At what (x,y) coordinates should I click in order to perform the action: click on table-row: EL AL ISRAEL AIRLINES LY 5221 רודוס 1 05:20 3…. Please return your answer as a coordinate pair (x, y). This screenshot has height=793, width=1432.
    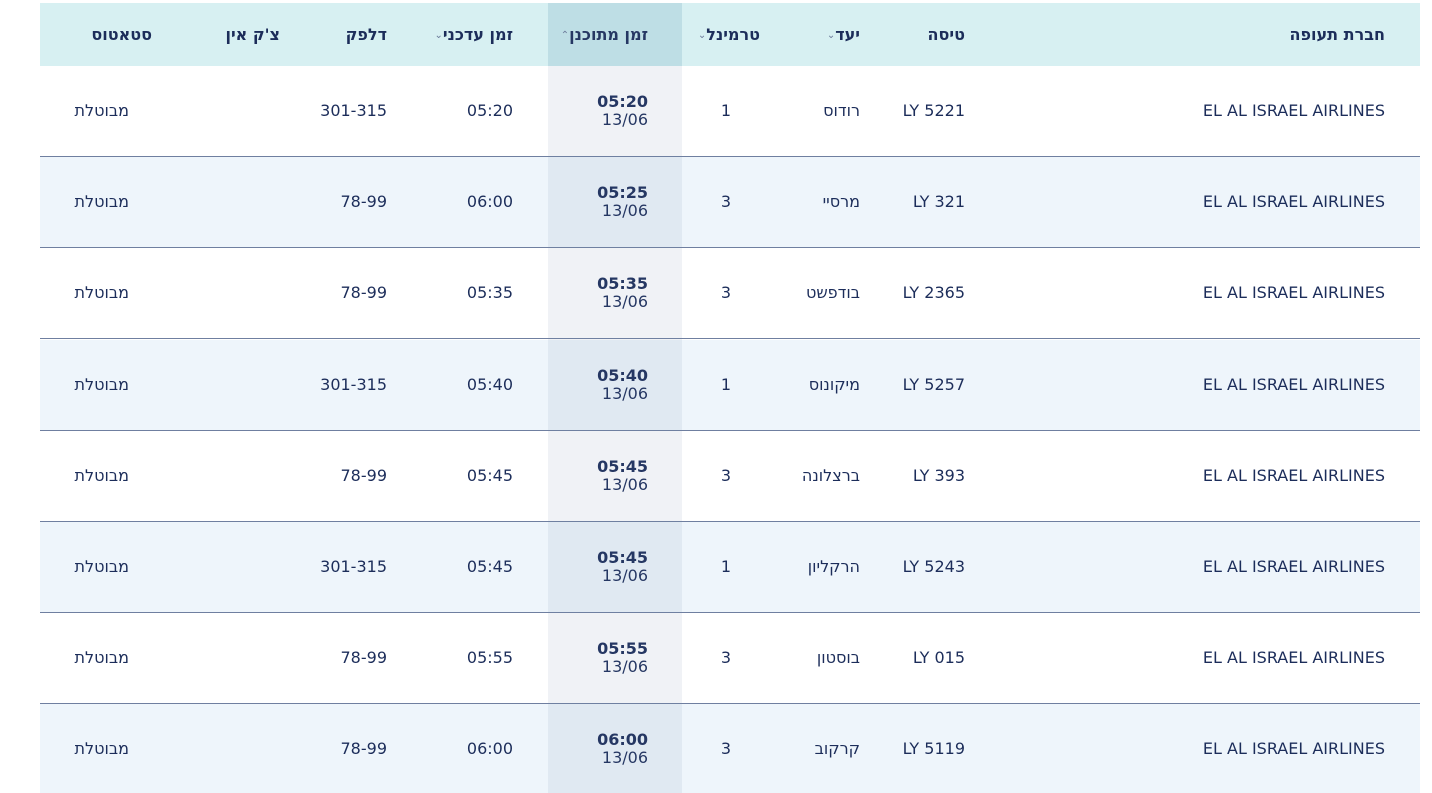
    Looking at the image, I should click on (730, 111).